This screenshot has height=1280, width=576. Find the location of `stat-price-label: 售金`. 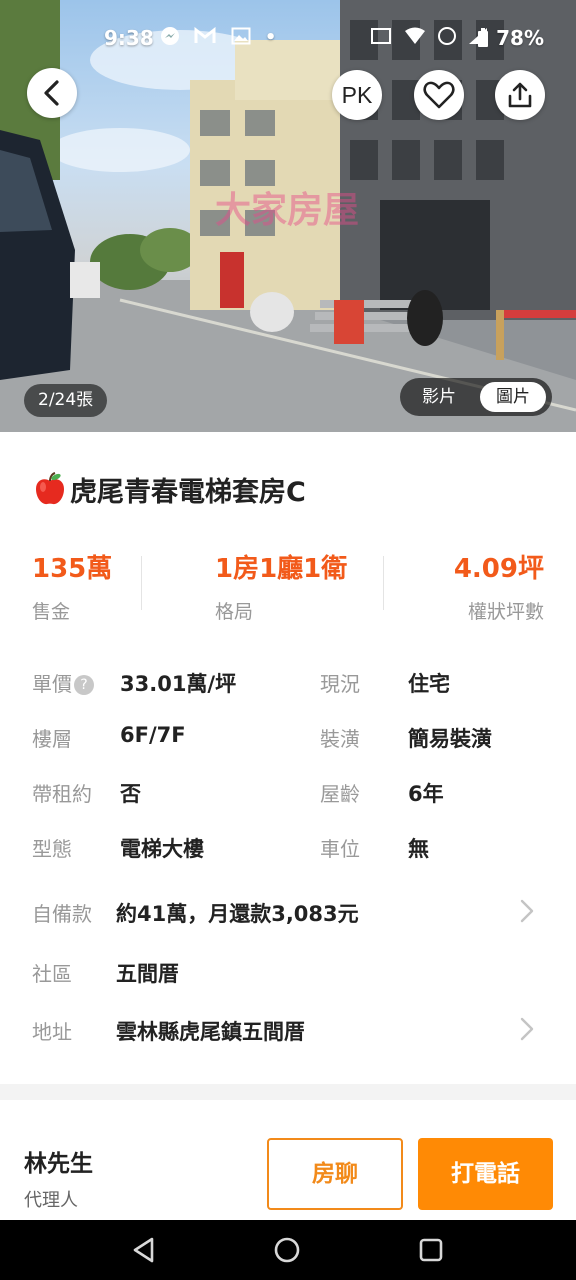

stat-price-label: 售金 is located at coordinates (51, 612).